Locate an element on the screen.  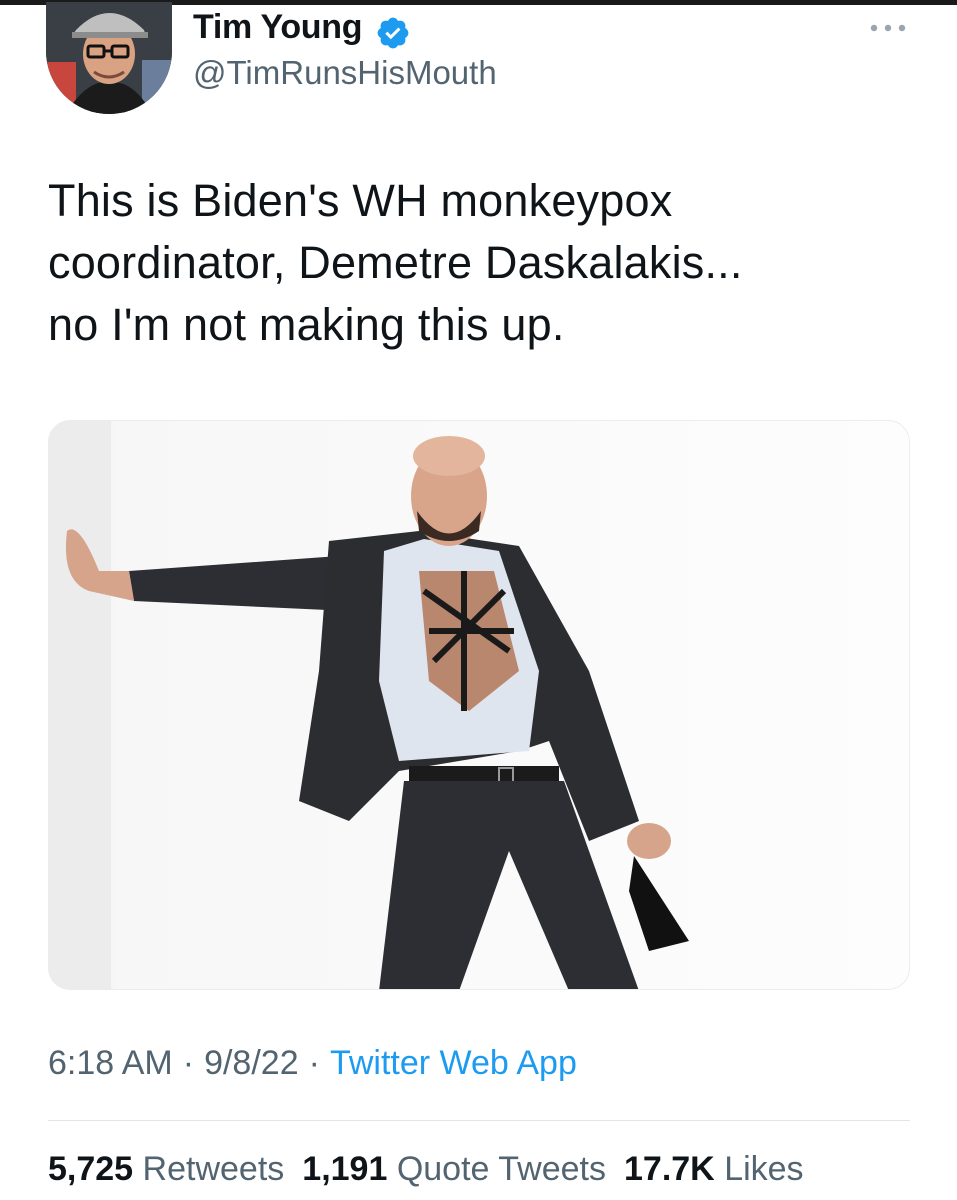
tweet-time: 6:18 AM is located at coordinates (110, 1063).